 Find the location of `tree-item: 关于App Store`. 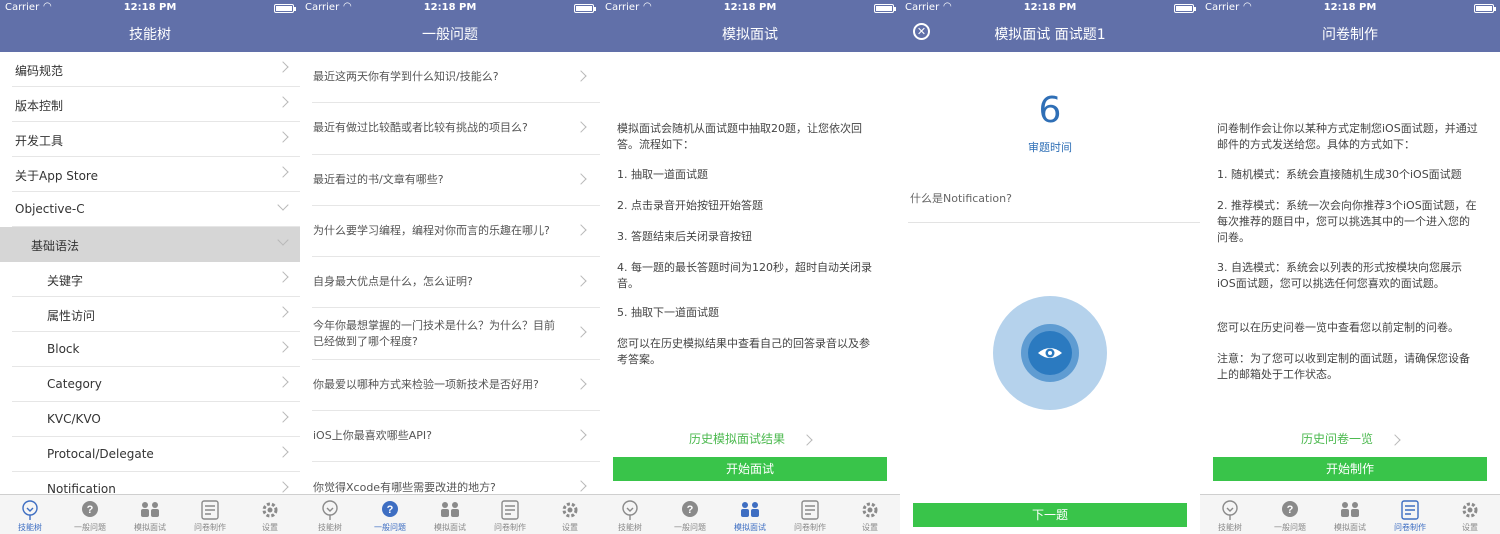

tree-item: 关于App Store is located at coordinates (156, 174).